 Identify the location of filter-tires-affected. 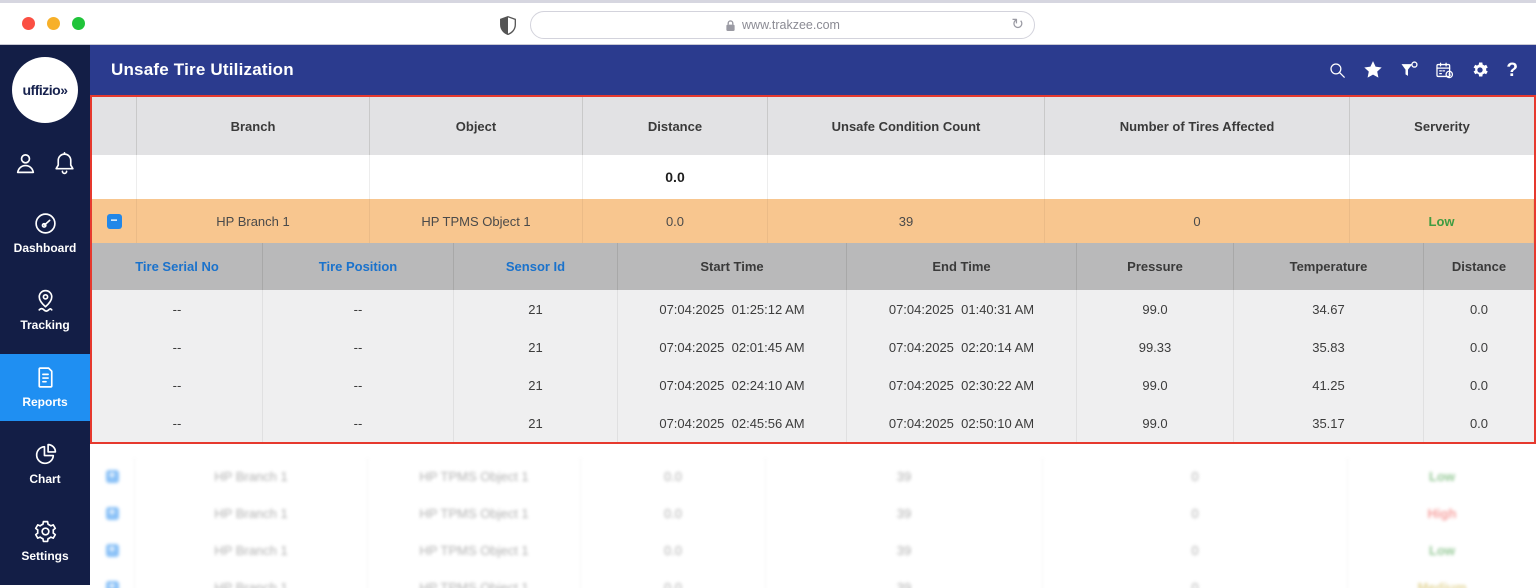
(1197, 177).